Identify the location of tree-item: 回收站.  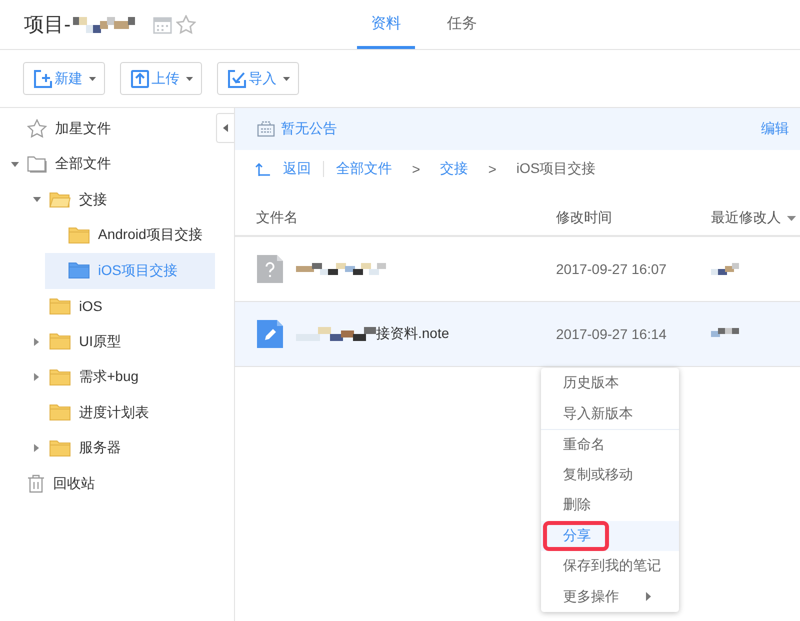
(107, 484).